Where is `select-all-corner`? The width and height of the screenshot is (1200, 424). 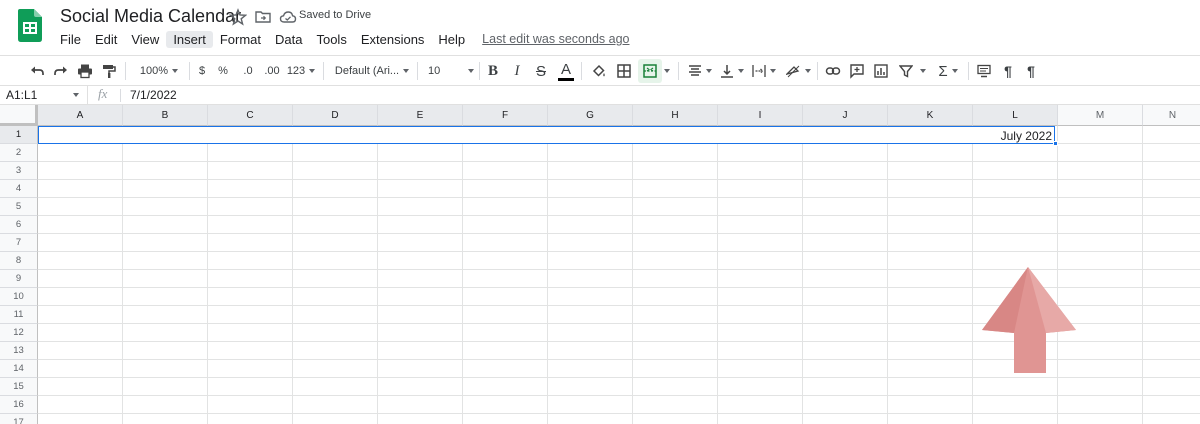
select-all-corner is located at coordinates (19, 115).